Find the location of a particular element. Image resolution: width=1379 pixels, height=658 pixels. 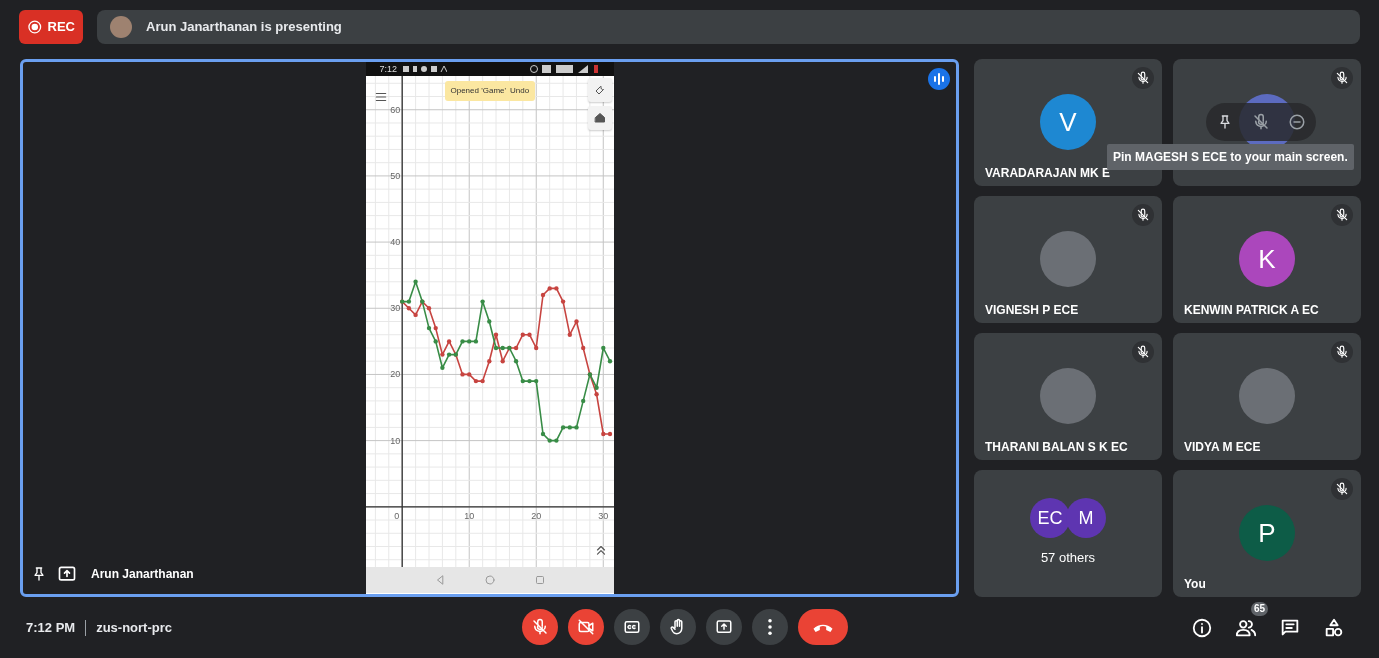

captions-icon is located at coordinates (632, 627).